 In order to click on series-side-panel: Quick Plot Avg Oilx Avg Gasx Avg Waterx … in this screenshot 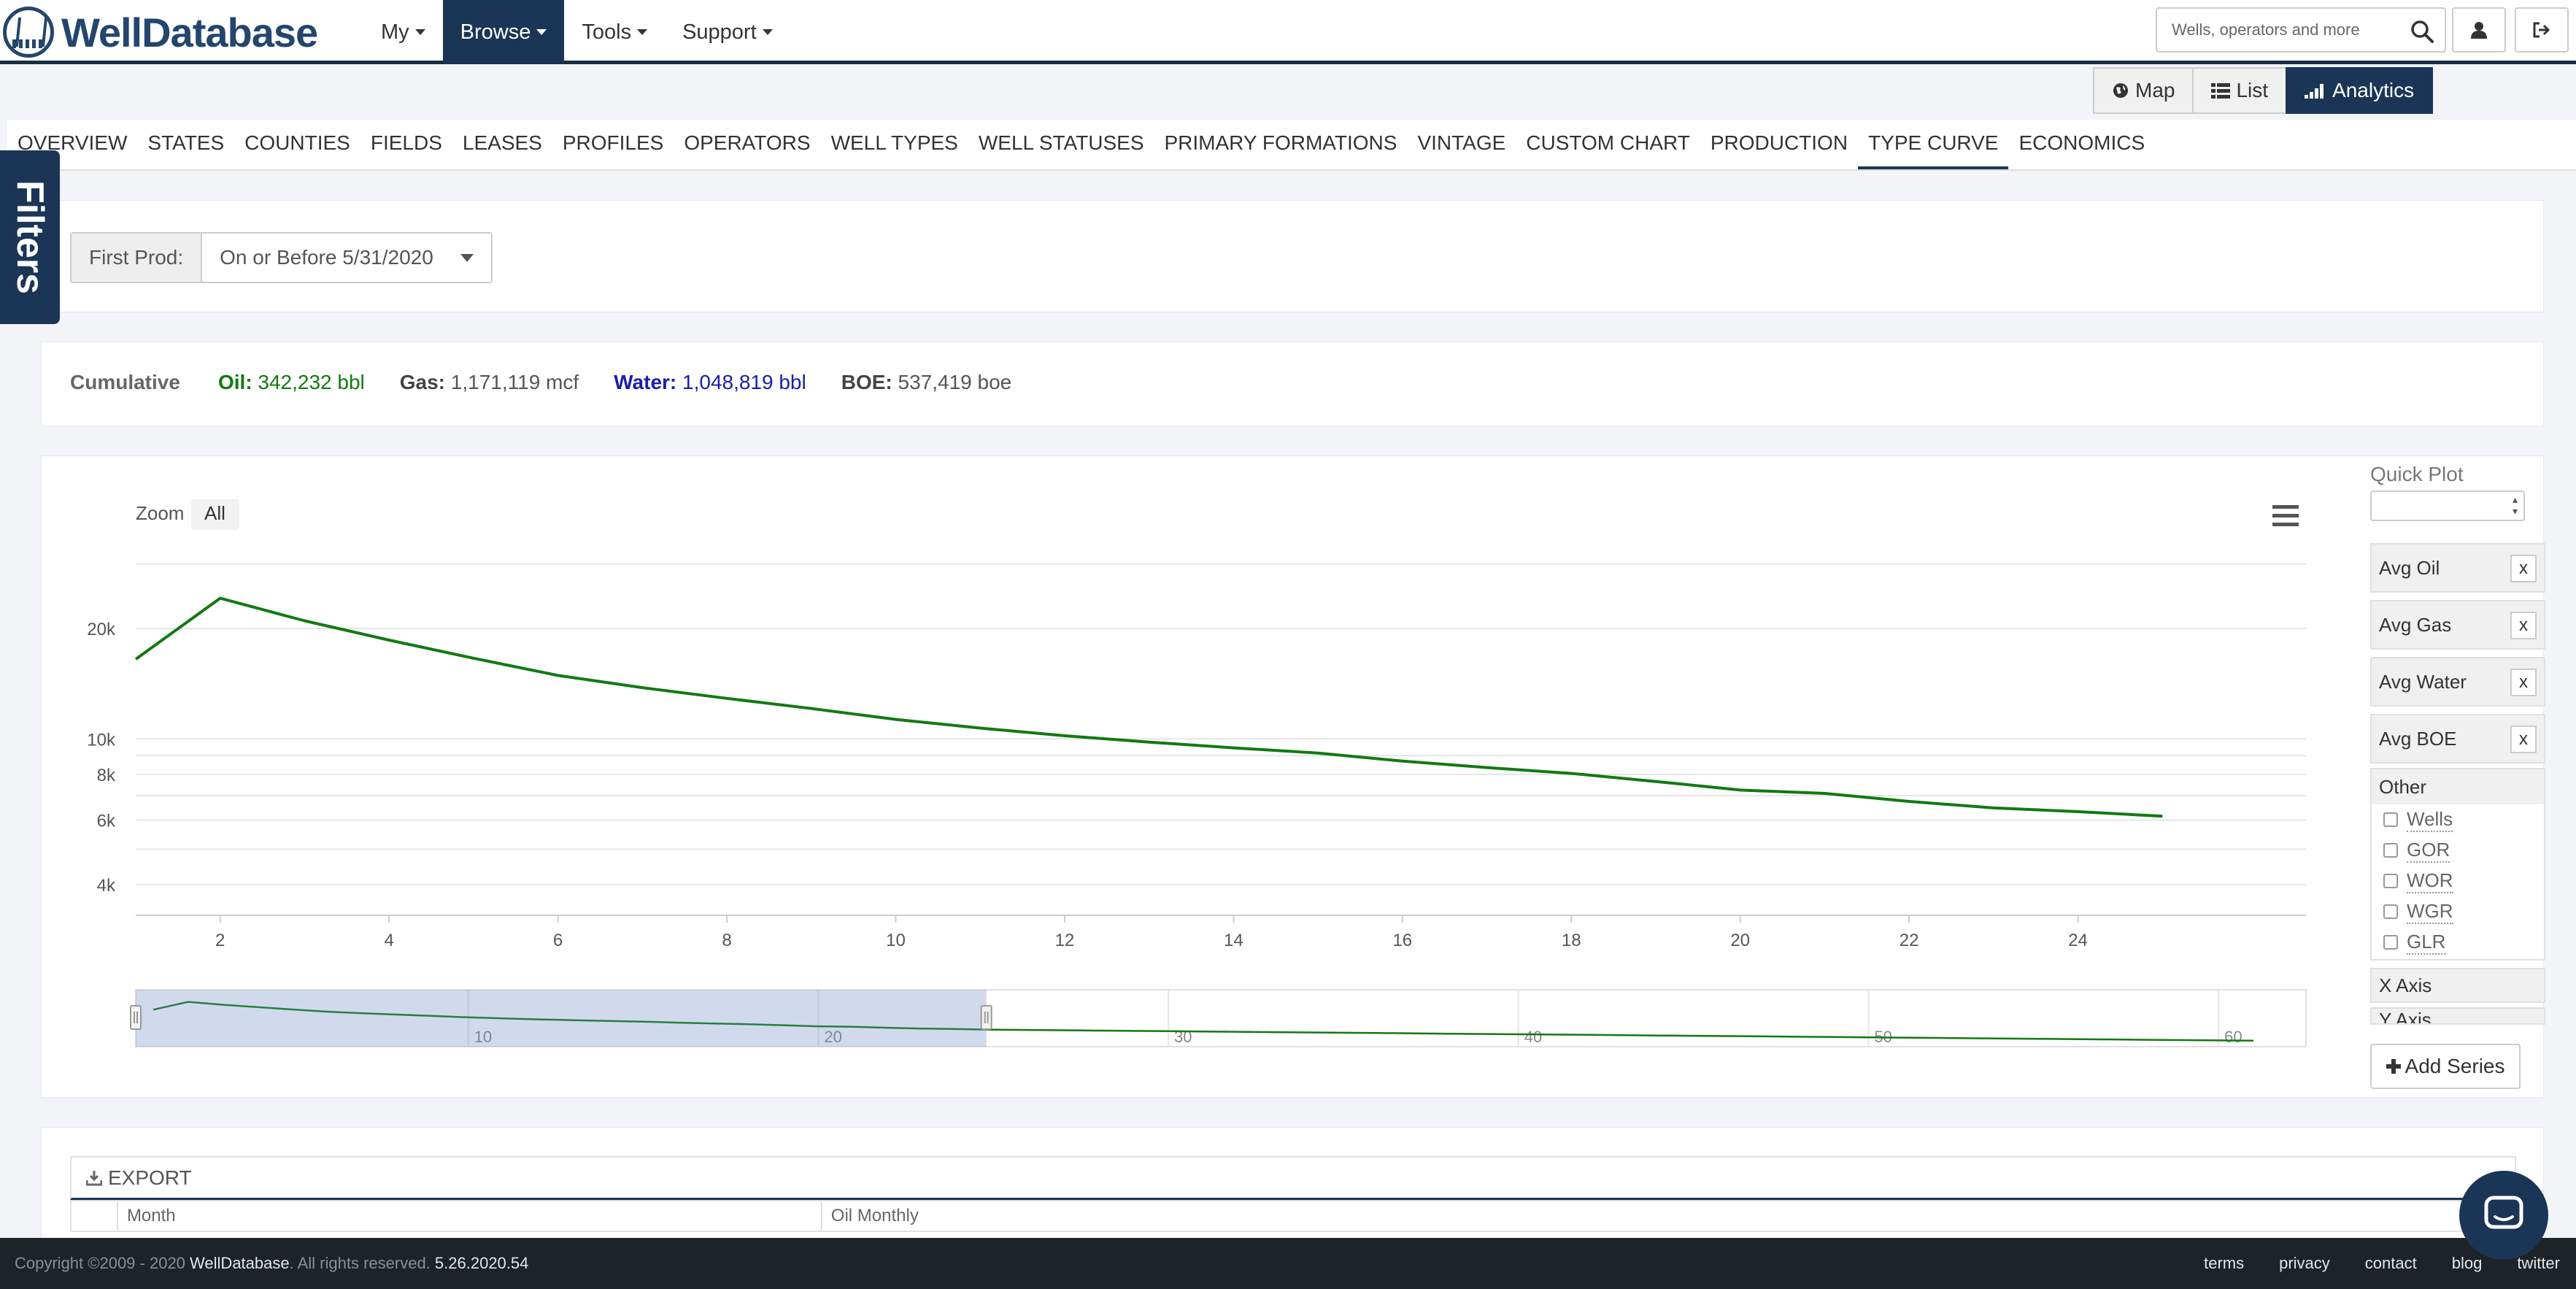, I will do `click(2452, 777)`.